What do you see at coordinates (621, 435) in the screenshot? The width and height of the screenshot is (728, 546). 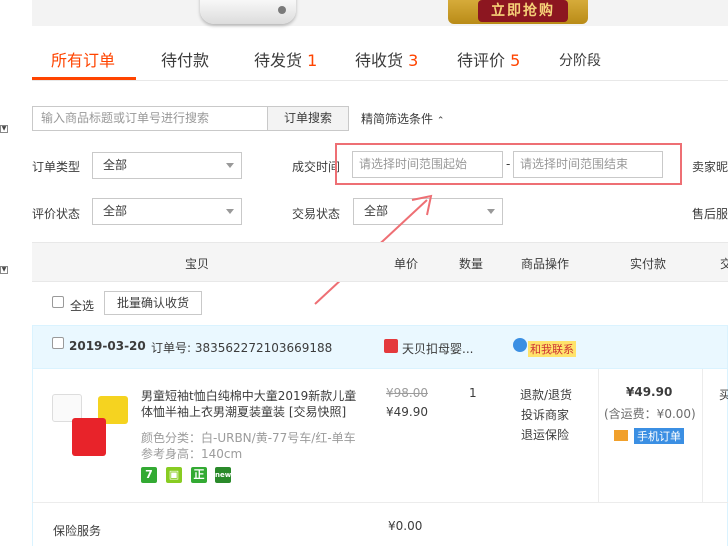 I see `card-icon` at bounding box center [621, 435].